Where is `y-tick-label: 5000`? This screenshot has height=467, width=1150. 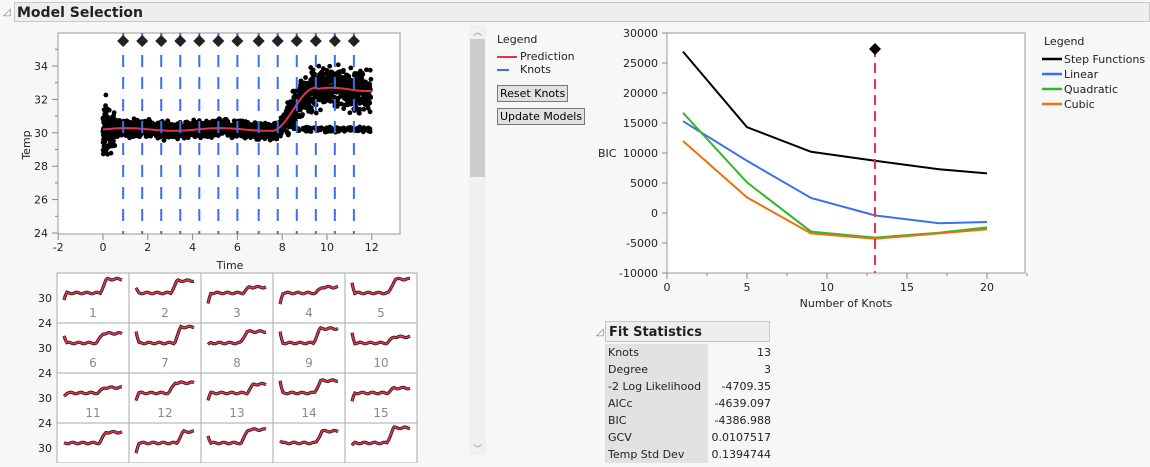
y-tick-label: 5000 is located at coordinates (644, 183).